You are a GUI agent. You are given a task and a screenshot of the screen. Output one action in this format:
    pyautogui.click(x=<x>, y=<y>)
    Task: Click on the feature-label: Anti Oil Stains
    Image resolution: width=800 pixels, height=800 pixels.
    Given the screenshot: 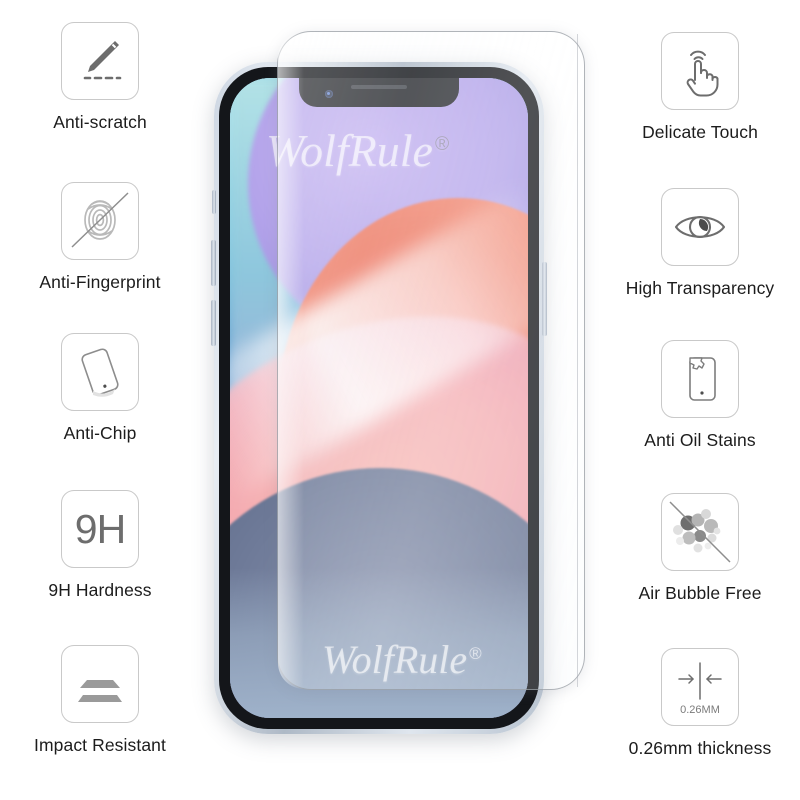 What is the action you would take?
    pyautogui.click(x=700, y=440)
    